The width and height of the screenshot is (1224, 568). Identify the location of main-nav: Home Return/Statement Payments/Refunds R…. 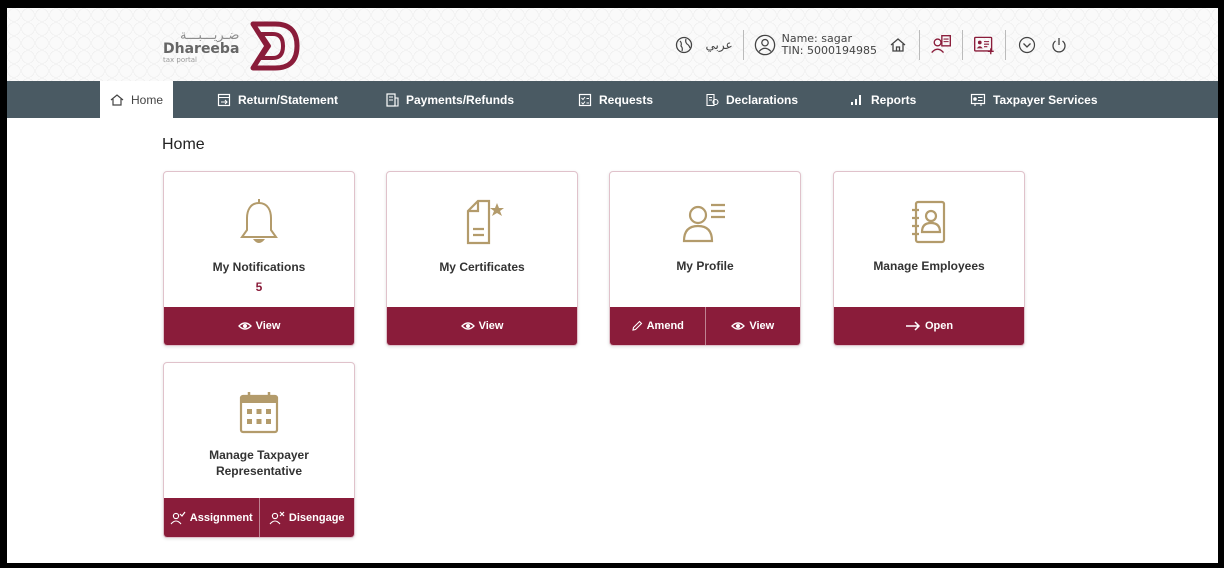
(612, 99).